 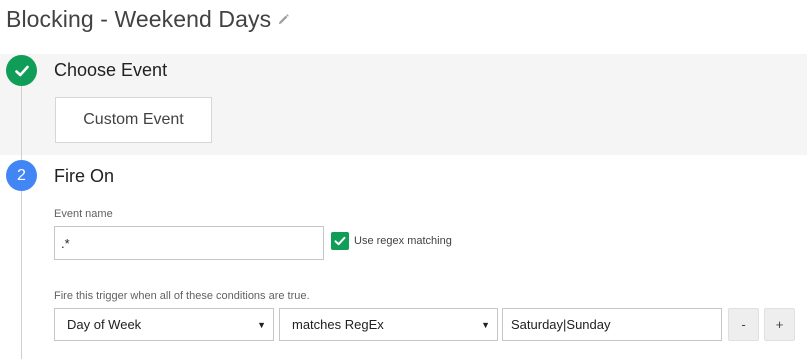 I want to click on step-number-badge: 2, so click(x=21, y=175).